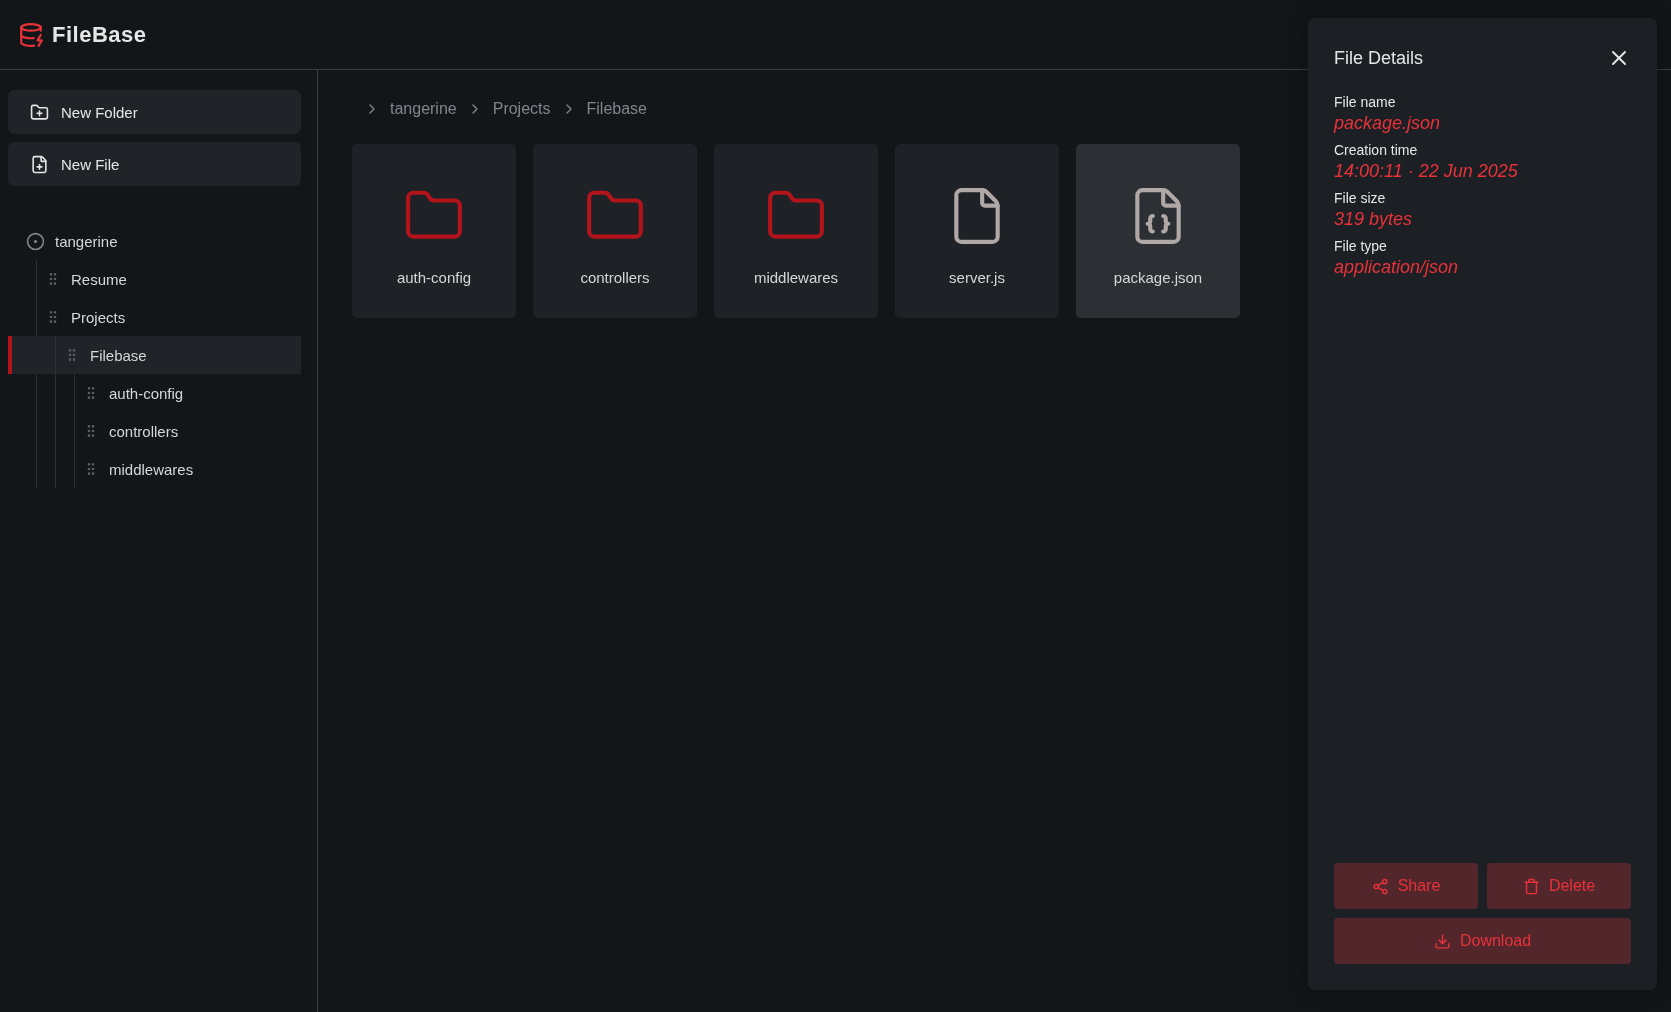 The image size is (1671, 1012). I want to click on circle-dot-icon, so click(35, 241).